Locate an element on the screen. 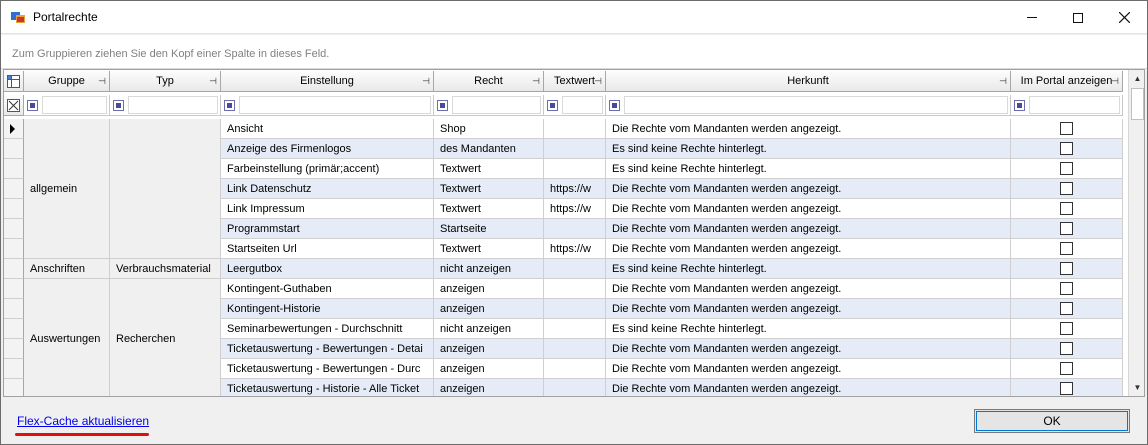 This screenshot has height=445, width=1148. cell-einstellung: Ticketauswertung - Bewertungen - Durc is located at coordinates (327, 369).